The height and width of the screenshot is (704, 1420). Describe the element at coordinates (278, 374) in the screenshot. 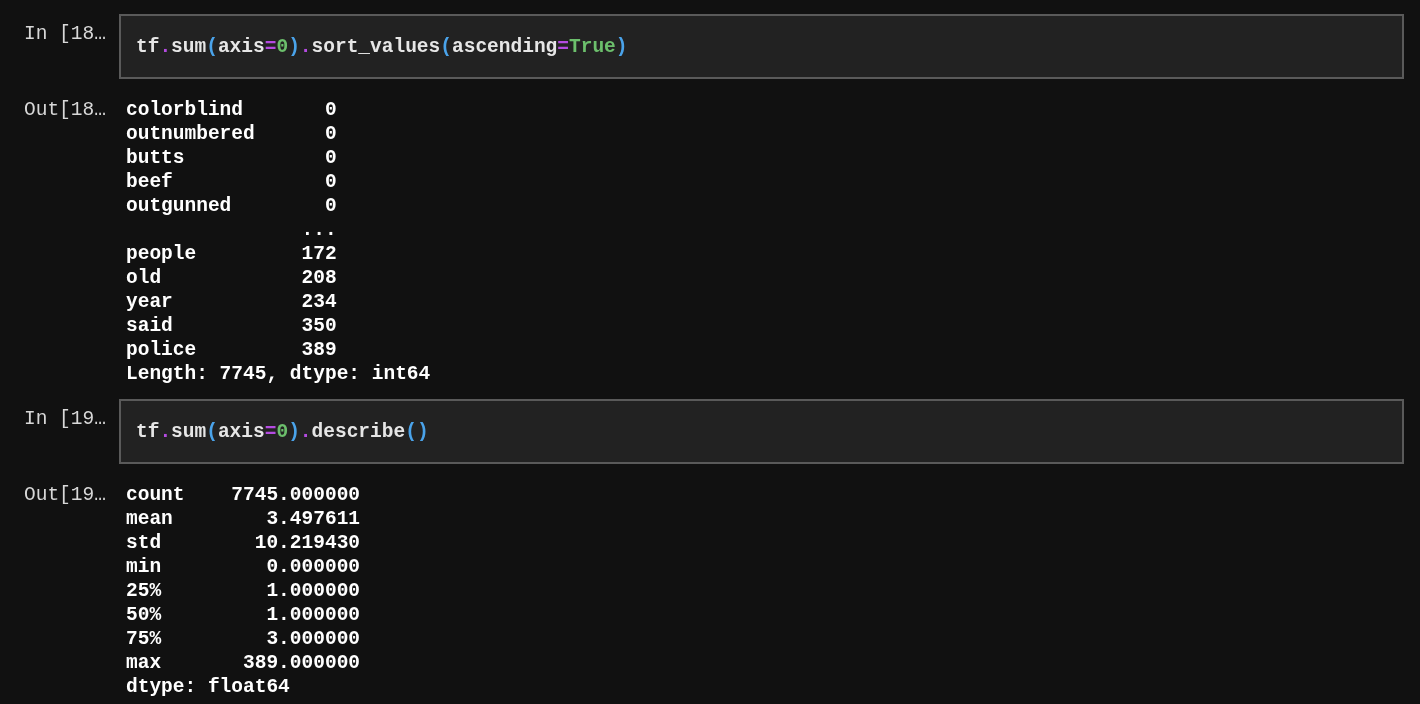

I see `output-line: Length: 7745, dtype: int64` at that location.